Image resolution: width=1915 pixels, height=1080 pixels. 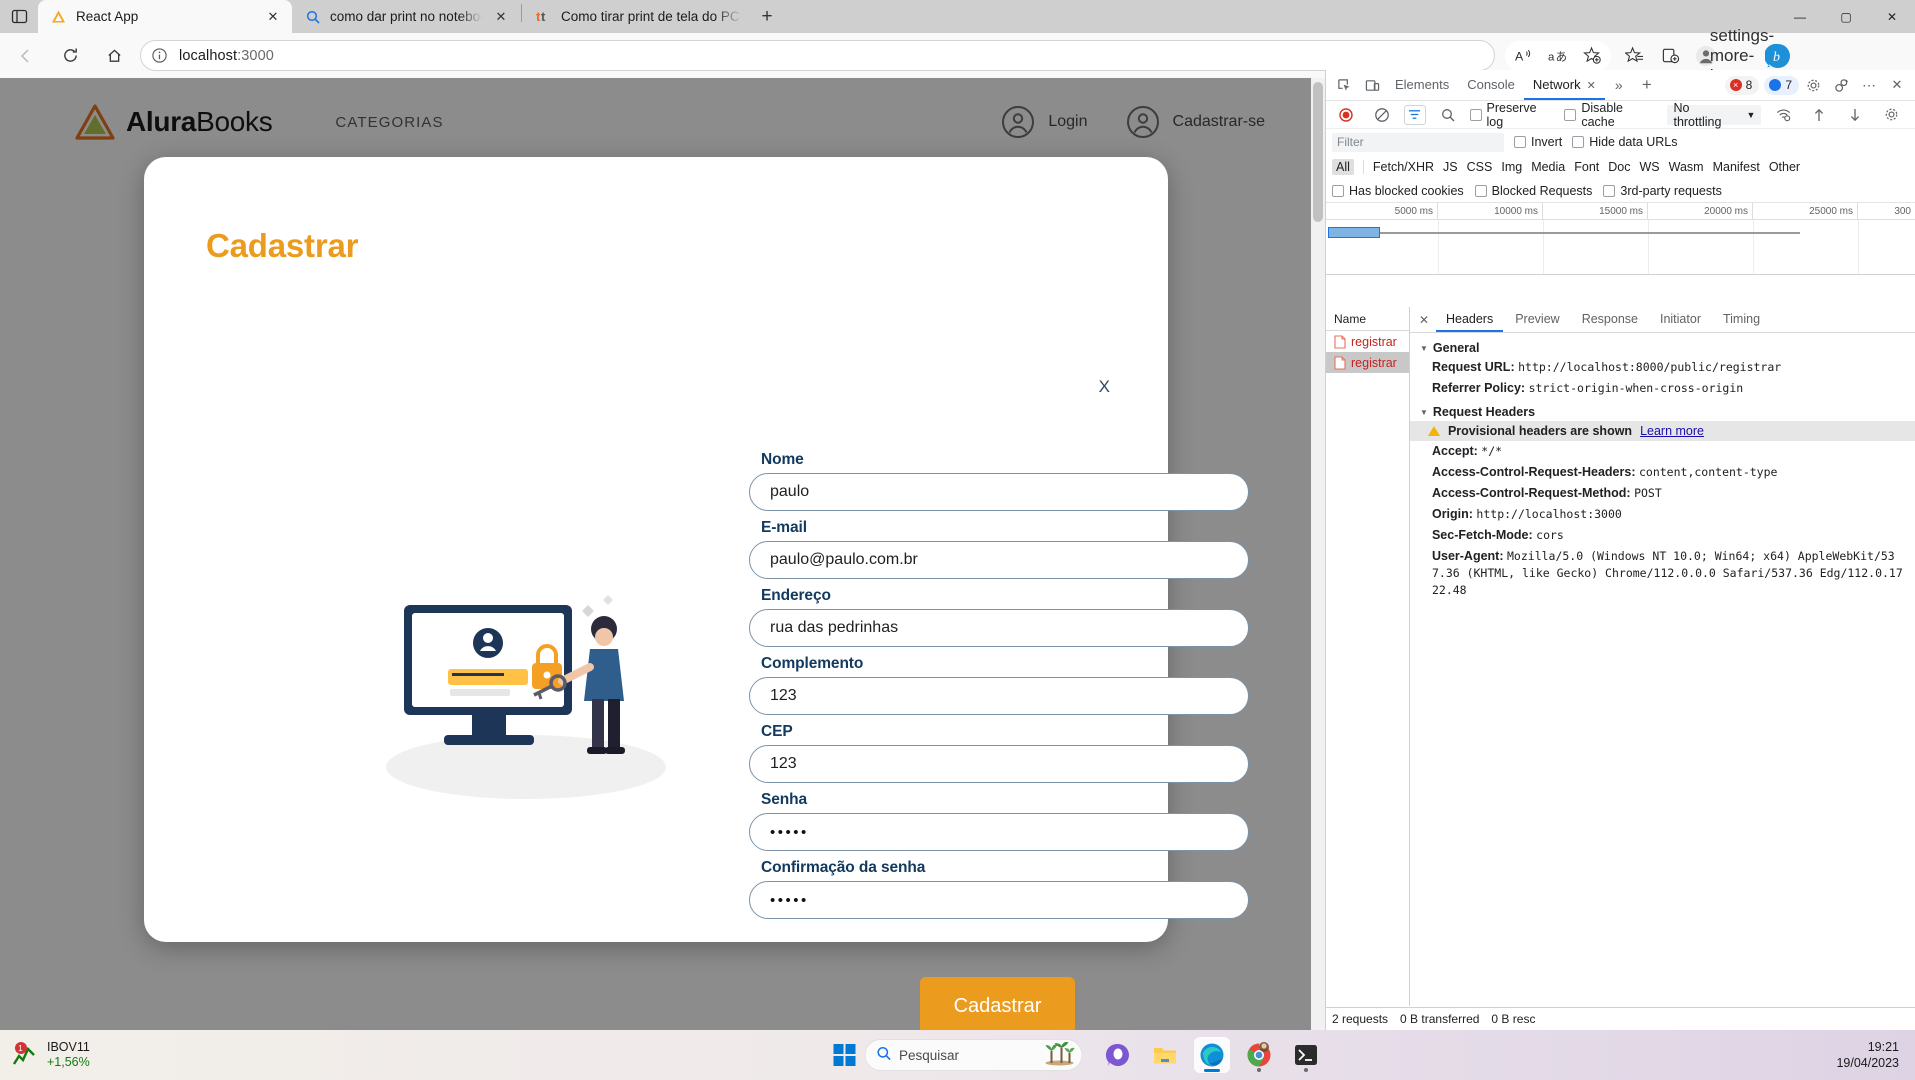 What do you see at coordinates (817, 55) in the screenshot?
I see `address-bar: localhost:3000` at bounding box center [817, 55].